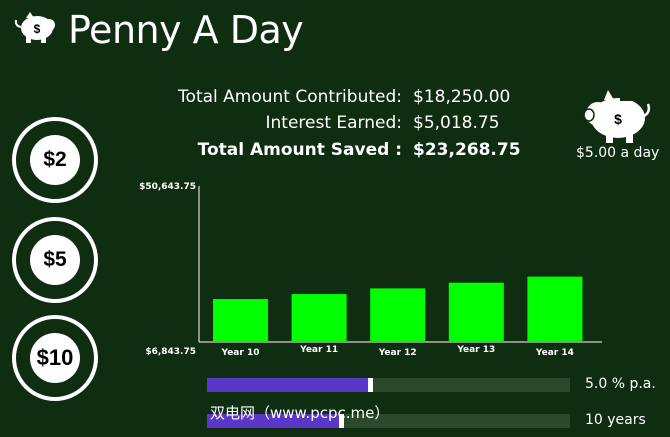  I want to click on years-value: 10 years, so click(615, 420).